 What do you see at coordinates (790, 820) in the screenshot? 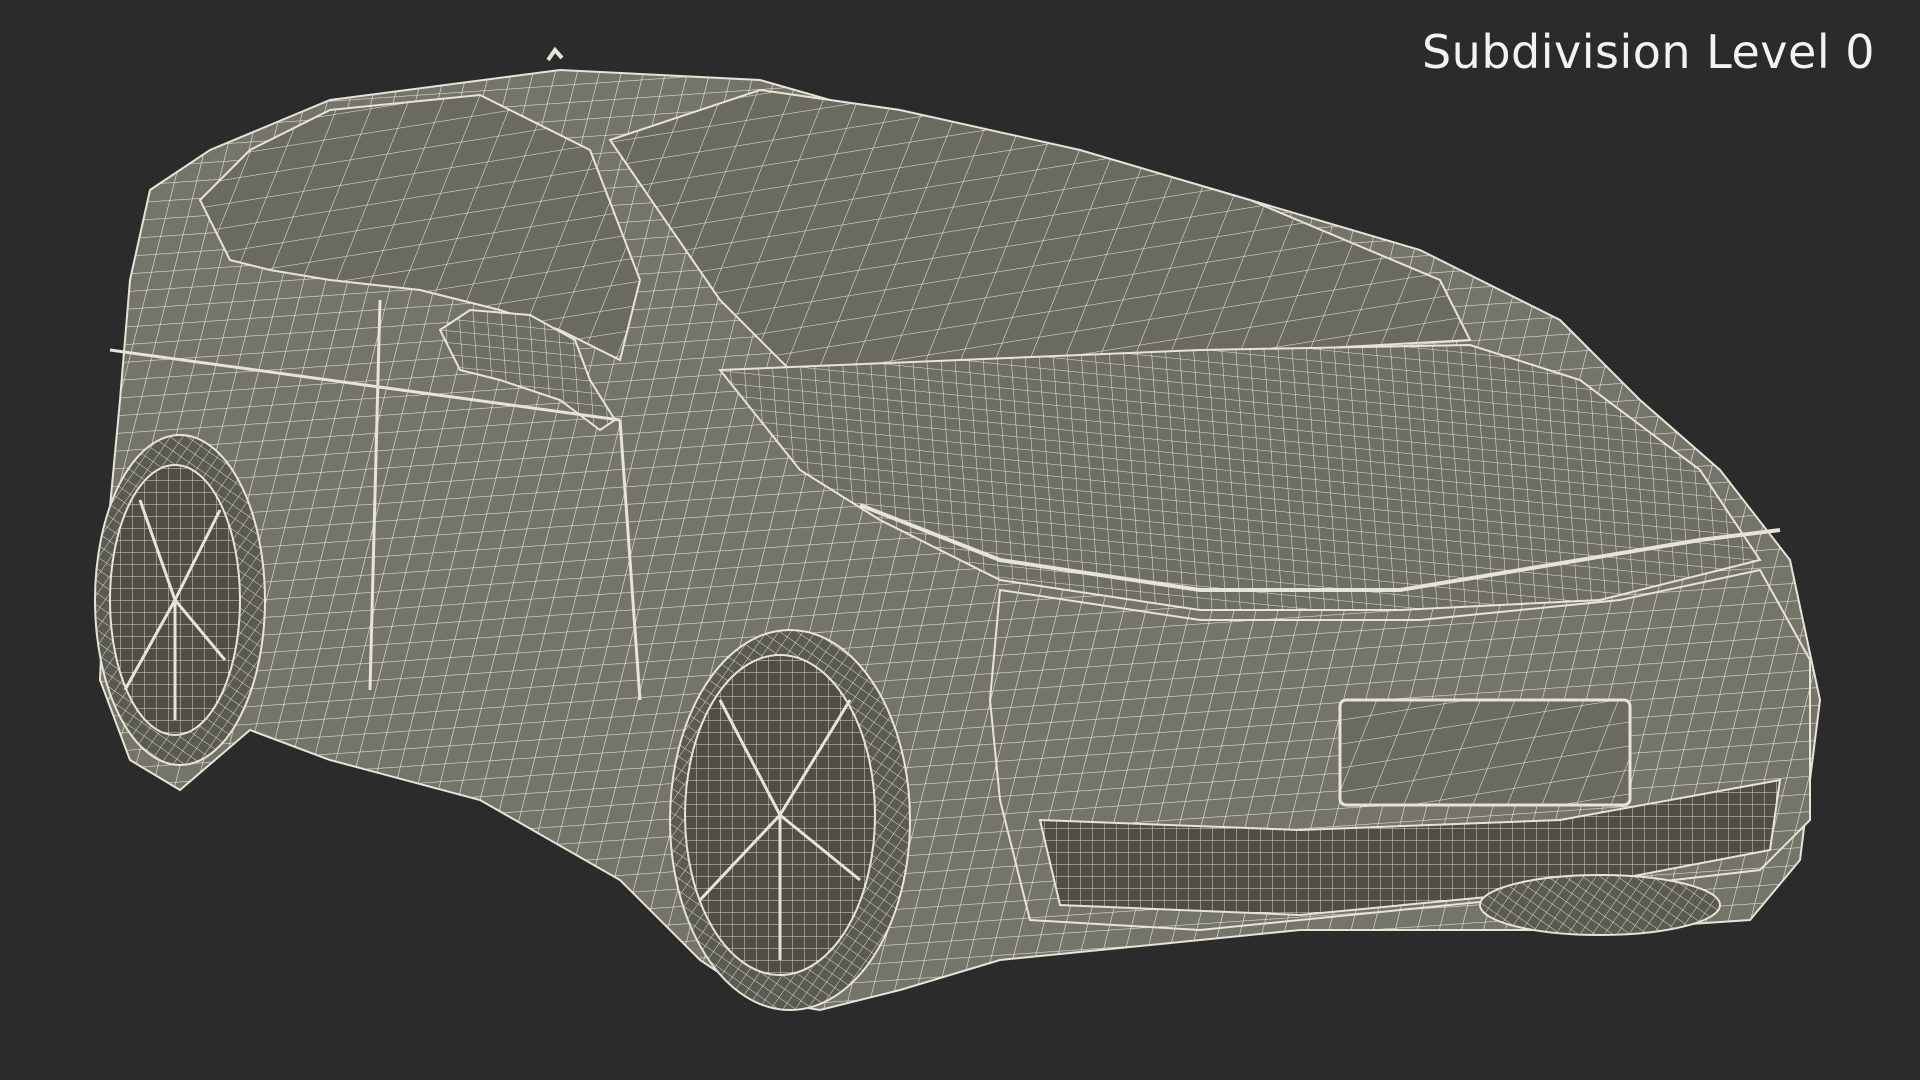
I see `front-wheel` at bounding box center [790, 820].